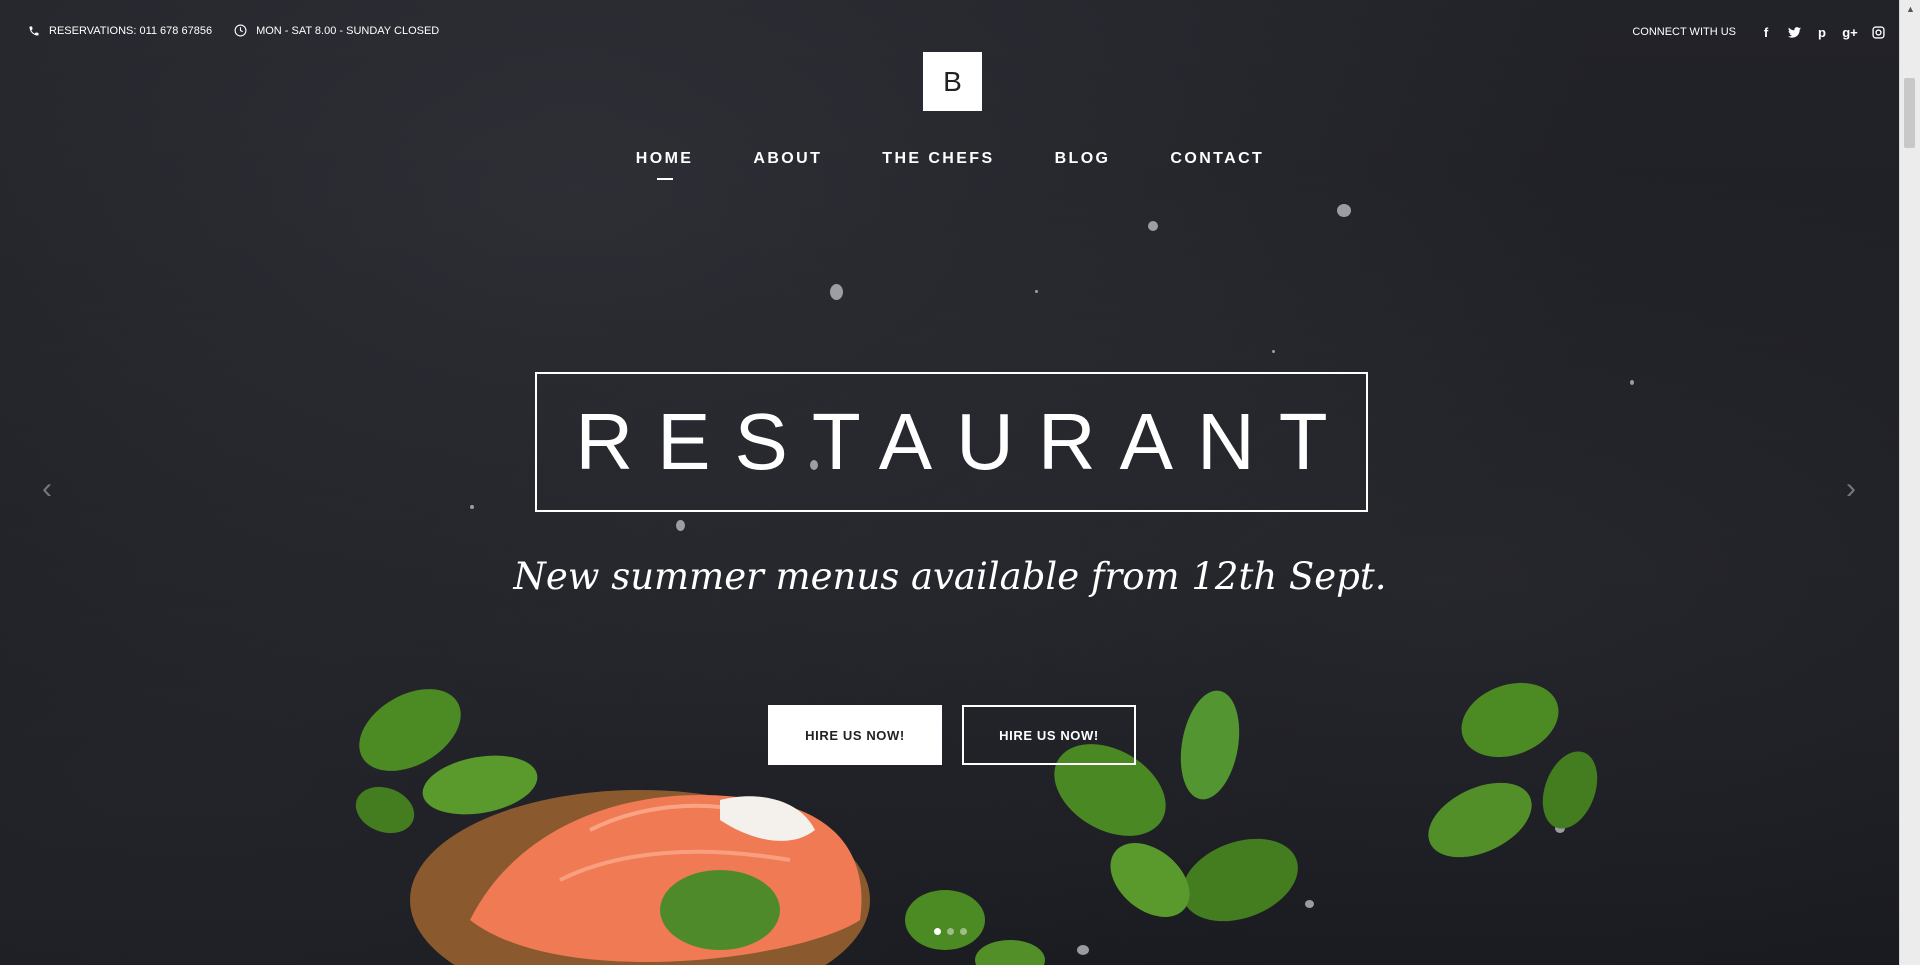 Image resolution: width=1920 pixels, height=965 pixels. I want to click on hours-info: MON - SAT 8.00 - SUNDAY CLOSED, so click(336, 30).